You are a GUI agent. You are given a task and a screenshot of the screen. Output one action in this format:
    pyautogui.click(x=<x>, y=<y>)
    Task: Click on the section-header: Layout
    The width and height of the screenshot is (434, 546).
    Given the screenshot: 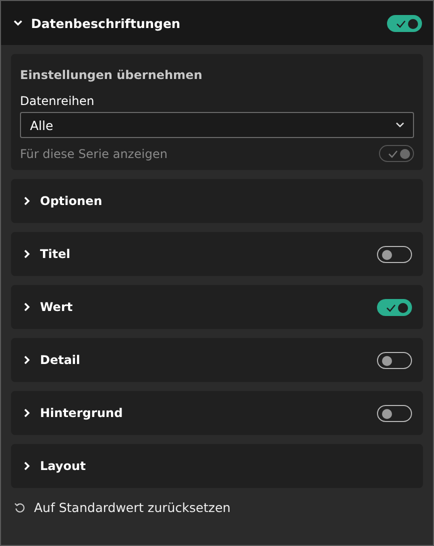 What is the action you would take?
    pyautogui.click(x=54, y=466)
    